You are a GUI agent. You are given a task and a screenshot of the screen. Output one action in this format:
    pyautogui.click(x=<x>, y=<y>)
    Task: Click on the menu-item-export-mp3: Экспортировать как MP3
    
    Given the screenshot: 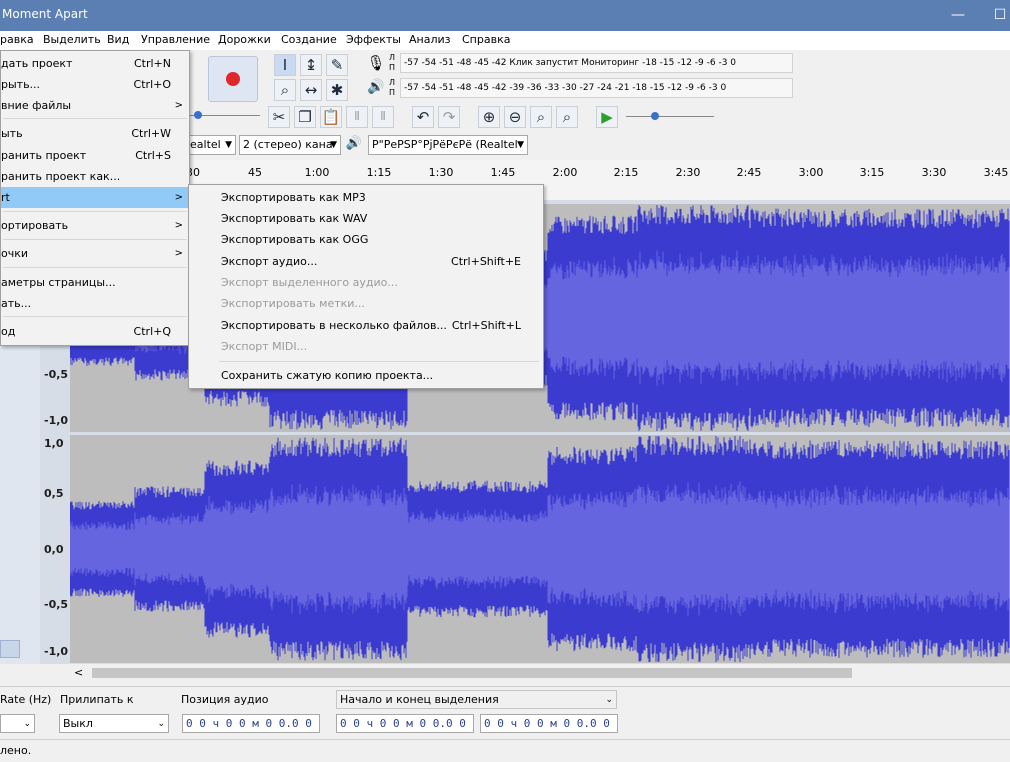 What is the action you would take?
    pyautogui.click(x=381, y=197)
    